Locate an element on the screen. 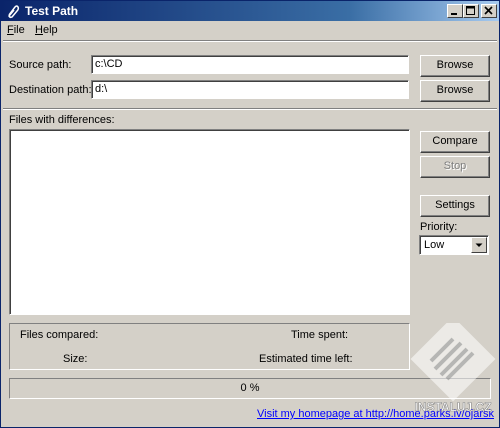  size-label: Size: is located at coordinates (75, 359).